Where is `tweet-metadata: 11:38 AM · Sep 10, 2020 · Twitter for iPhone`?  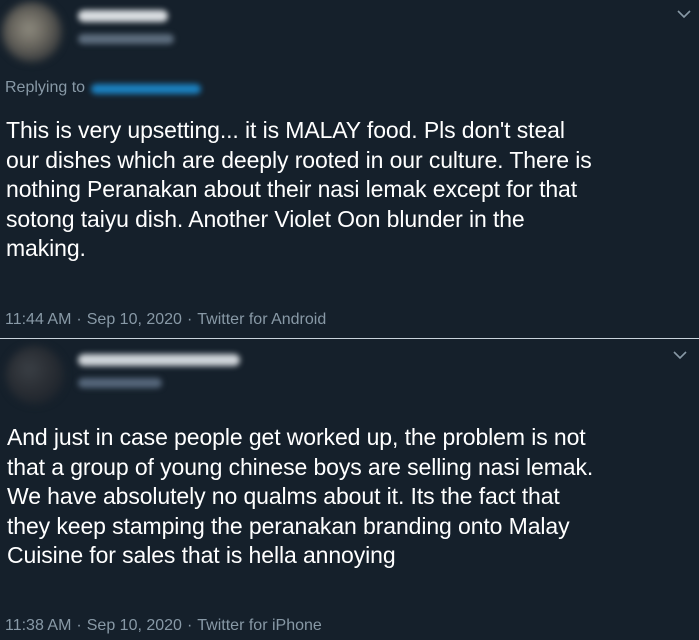 tweet-metadata: 11:38 AM · Sep 10, 2020 · Twitter for iPhone is located at coordinates (163, 626).